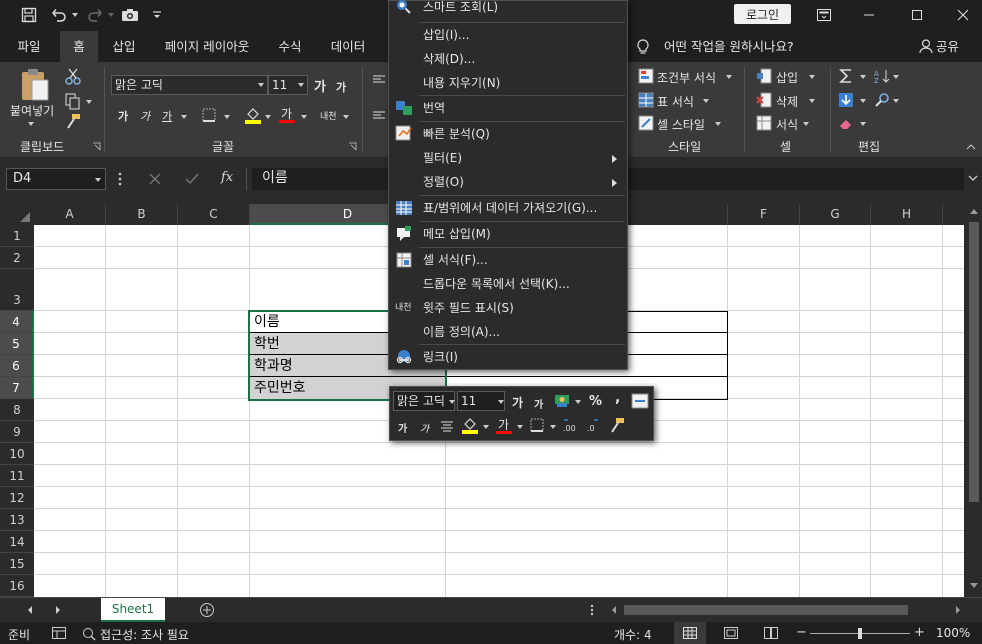  I want to click on accessibility-status: 접근성: 조사 필요, so click(144, 634).